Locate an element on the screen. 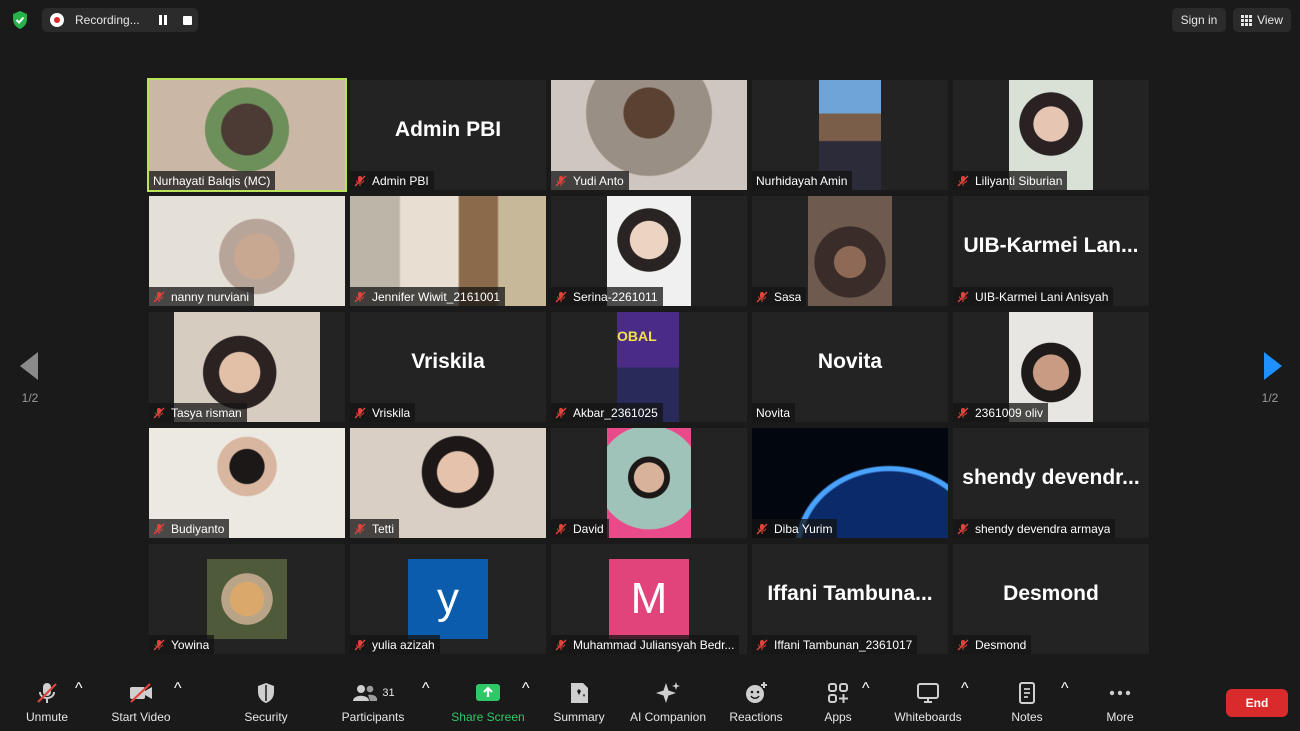 The height and width of the screenshot is (731, 1300). participant-name: Yowina is located at coordinates (190, 644).